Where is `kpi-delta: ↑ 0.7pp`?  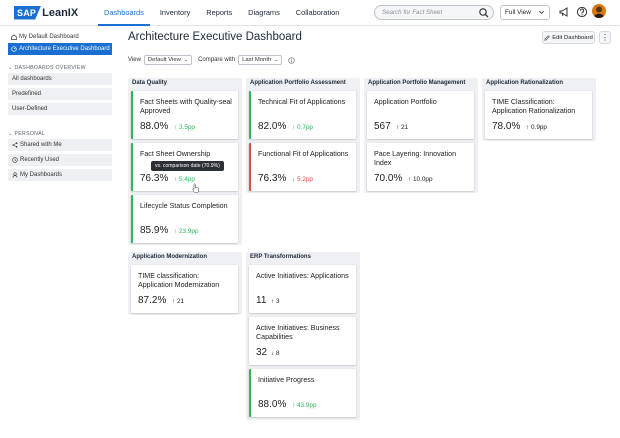
kpi-delta: ↑ 0.7pp is located at coordinates (302, 127).